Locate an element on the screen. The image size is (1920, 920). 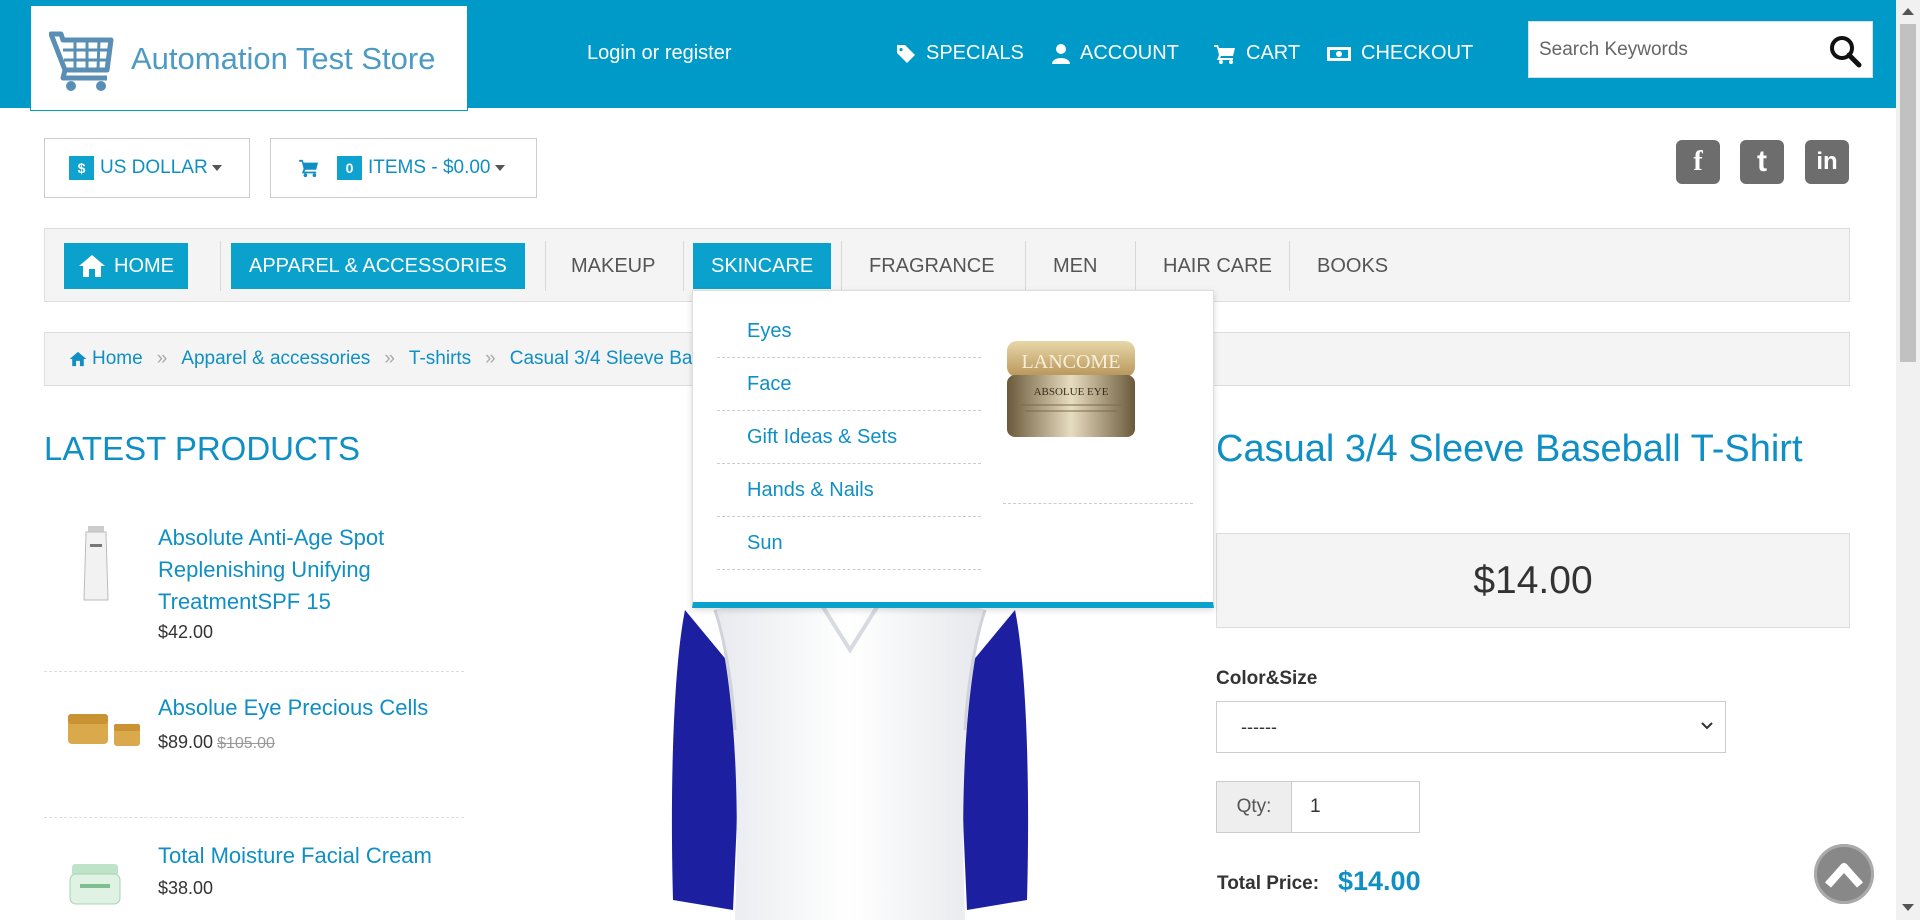
qty-label: Qty: is located at coordinates (1254, 807).